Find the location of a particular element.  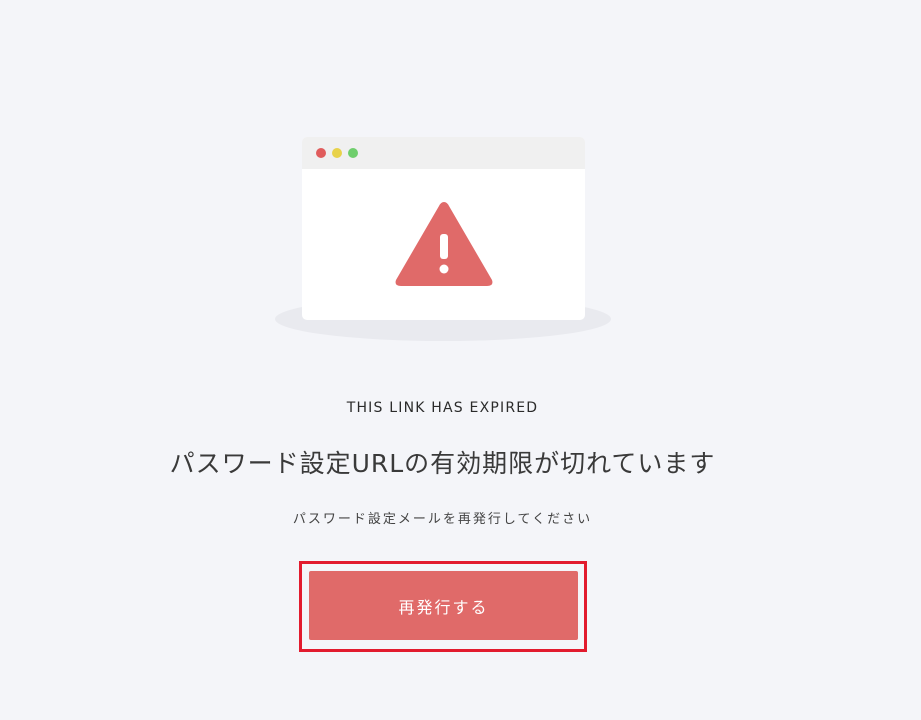

browser-title-bar is located at coordinates (443, 153).